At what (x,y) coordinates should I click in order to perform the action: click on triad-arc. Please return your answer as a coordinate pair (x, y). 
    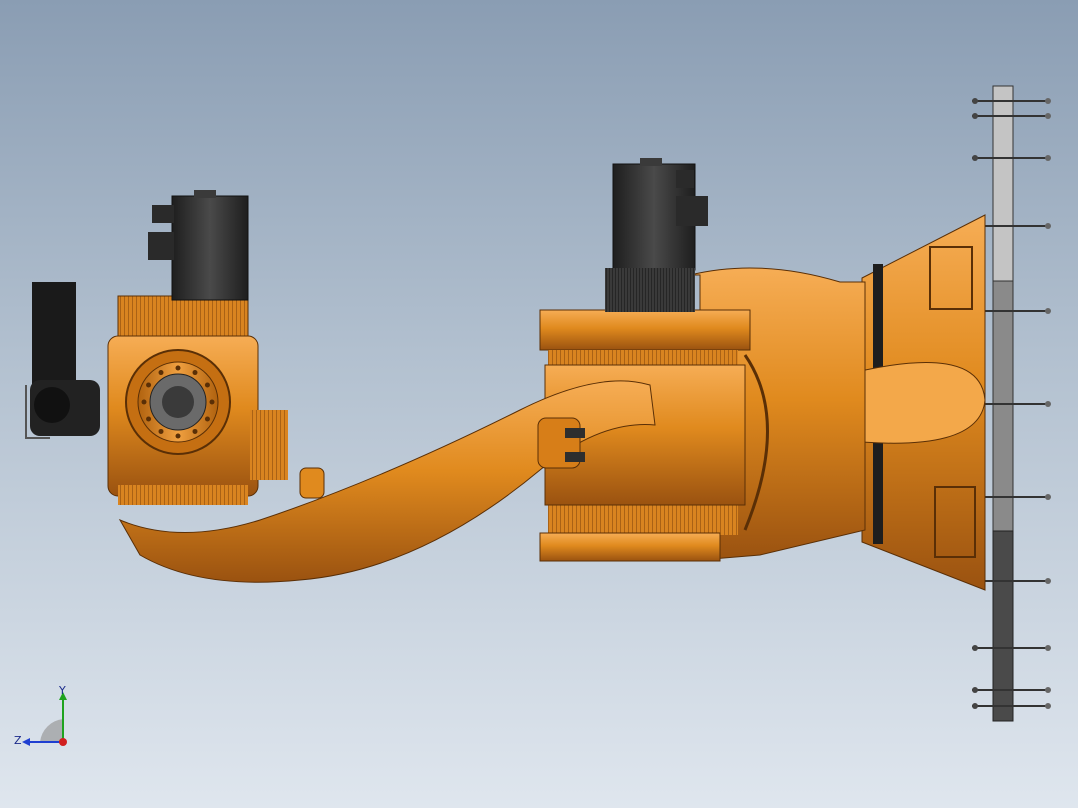
    Looking at the image, I should click on (51, 730).